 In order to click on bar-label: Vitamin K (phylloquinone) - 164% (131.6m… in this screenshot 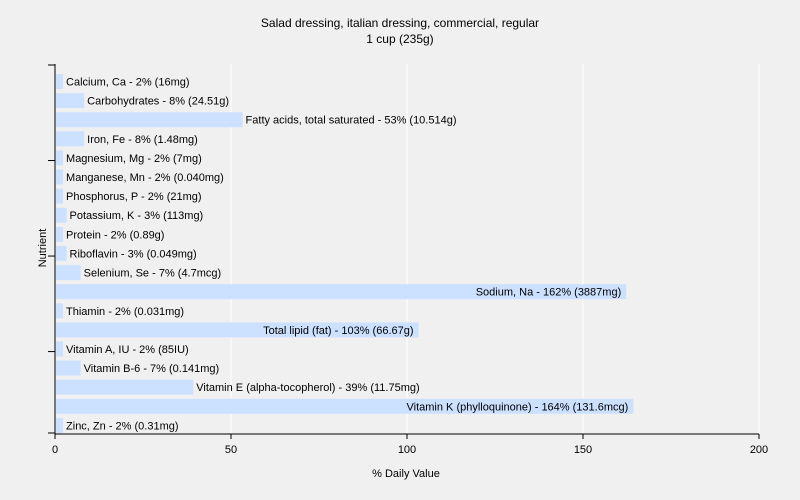, I will do `click(518, 407)`.